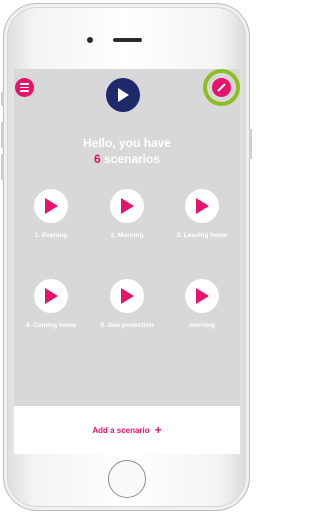  What do you see at coordinates (202, 325) in the screenshot?
I see `scenario-label: morning` at bounding box center [202, 325].